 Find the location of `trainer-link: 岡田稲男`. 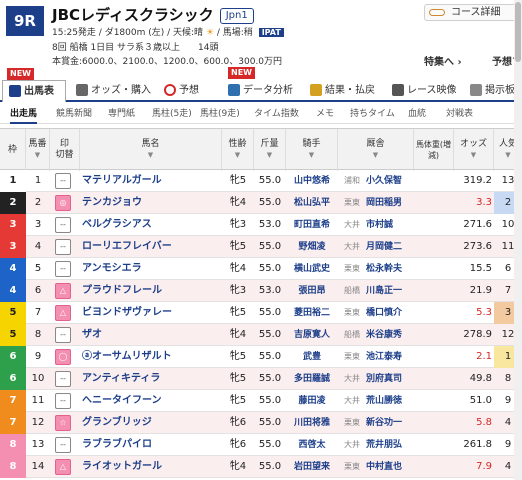

trainer-link: 岡田稲男 is located at coordinates (389, 203).